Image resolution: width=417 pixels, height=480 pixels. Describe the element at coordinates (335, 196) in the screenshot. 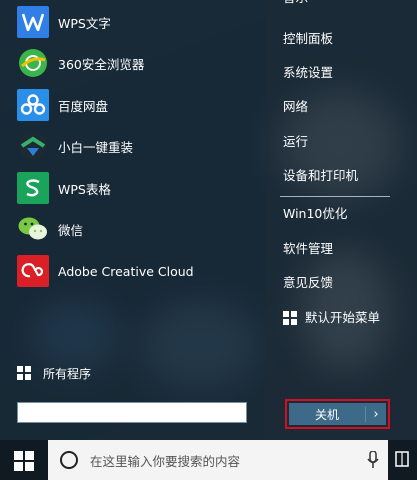

I see `menu-divider` at that location.